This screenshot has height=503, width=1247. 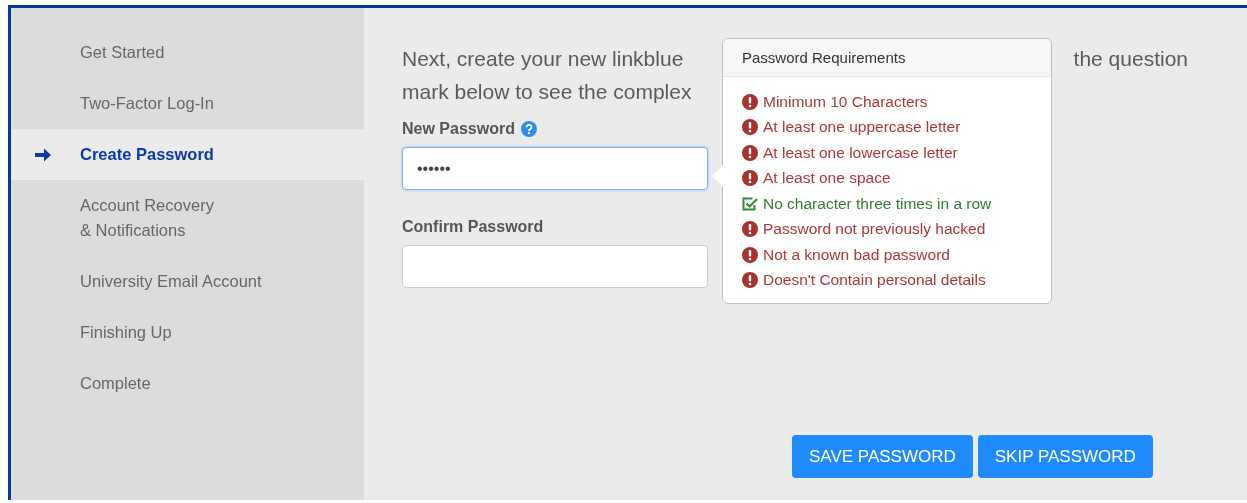 I want to click on field-label: New Password, so click(x=458, y=129).